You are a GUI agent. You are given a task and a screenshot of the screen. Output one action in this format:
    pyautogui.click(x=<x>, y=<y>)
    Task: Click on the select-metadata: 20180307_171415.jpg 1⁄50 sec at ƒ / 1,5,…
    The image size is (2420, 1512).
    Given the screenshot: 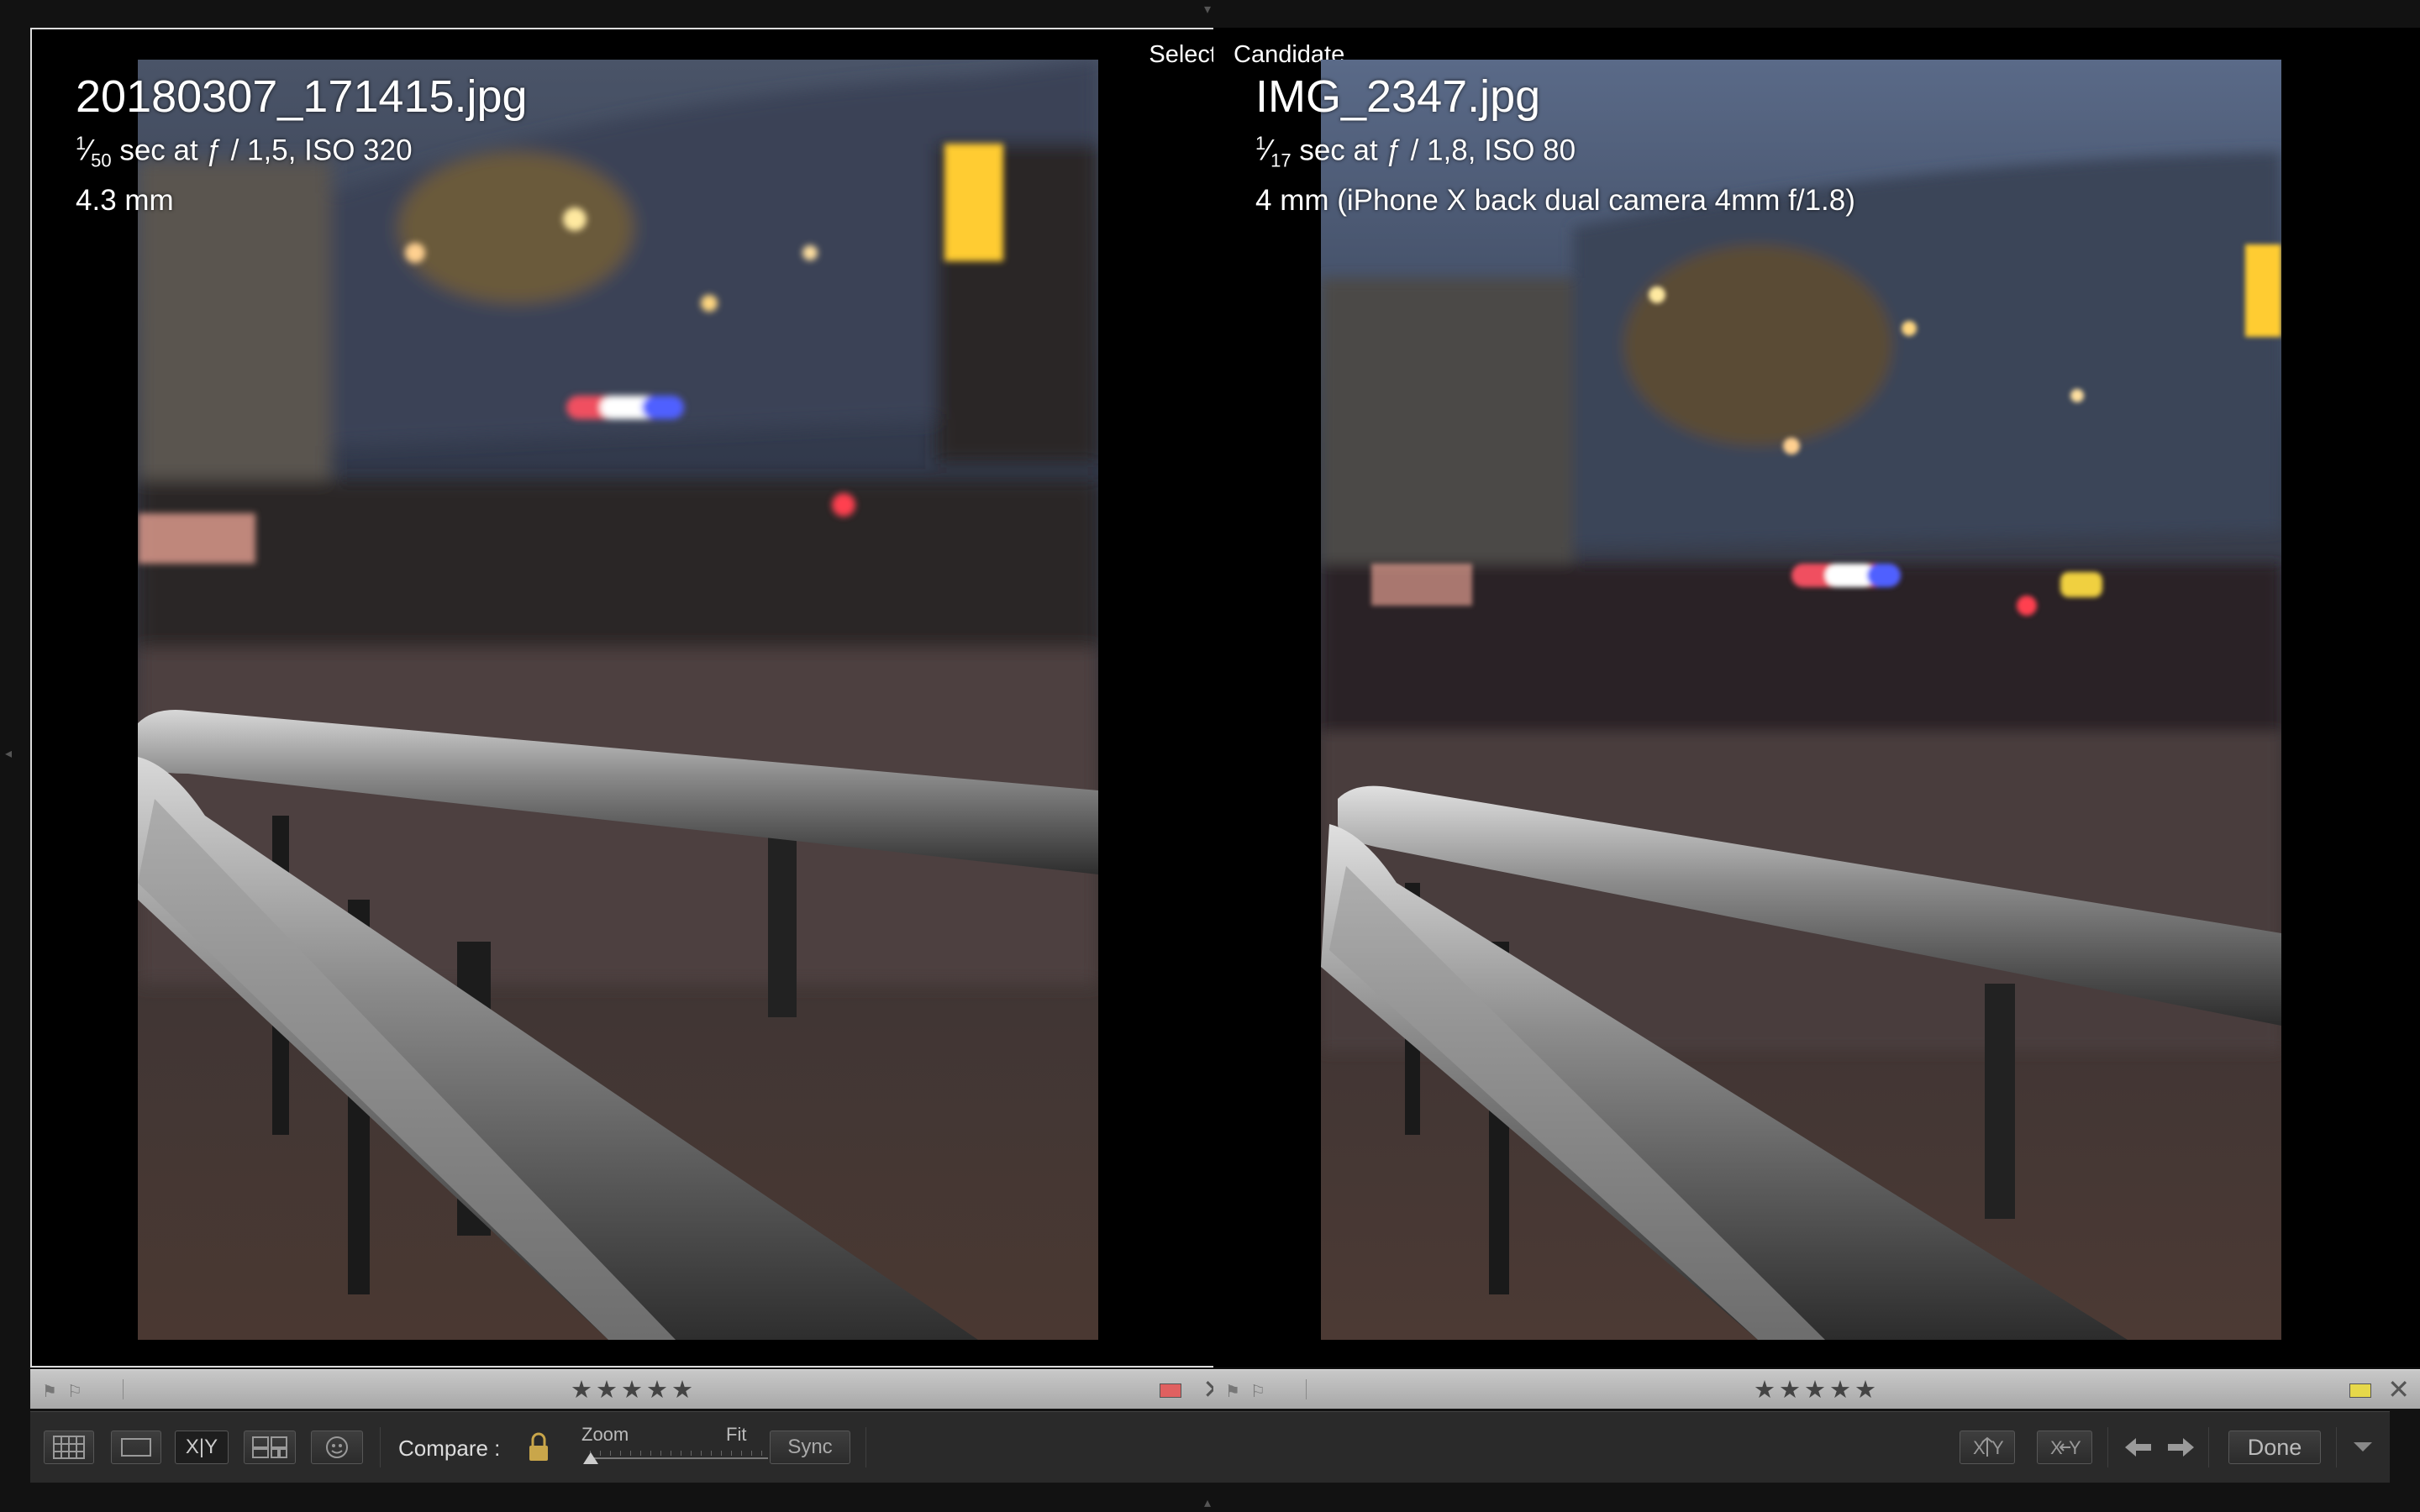 What is the action you would take?
    pyautogui.click(x=302, y=145)
    